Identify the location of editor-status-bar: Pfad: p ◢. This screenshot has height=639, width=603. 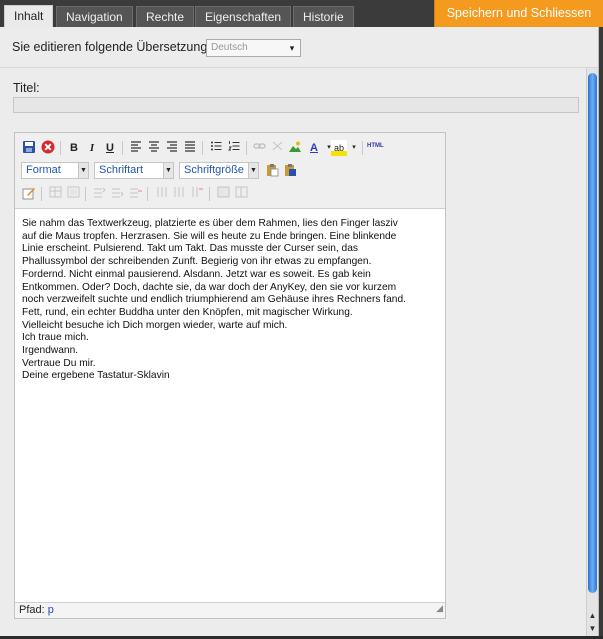
(230, 610).